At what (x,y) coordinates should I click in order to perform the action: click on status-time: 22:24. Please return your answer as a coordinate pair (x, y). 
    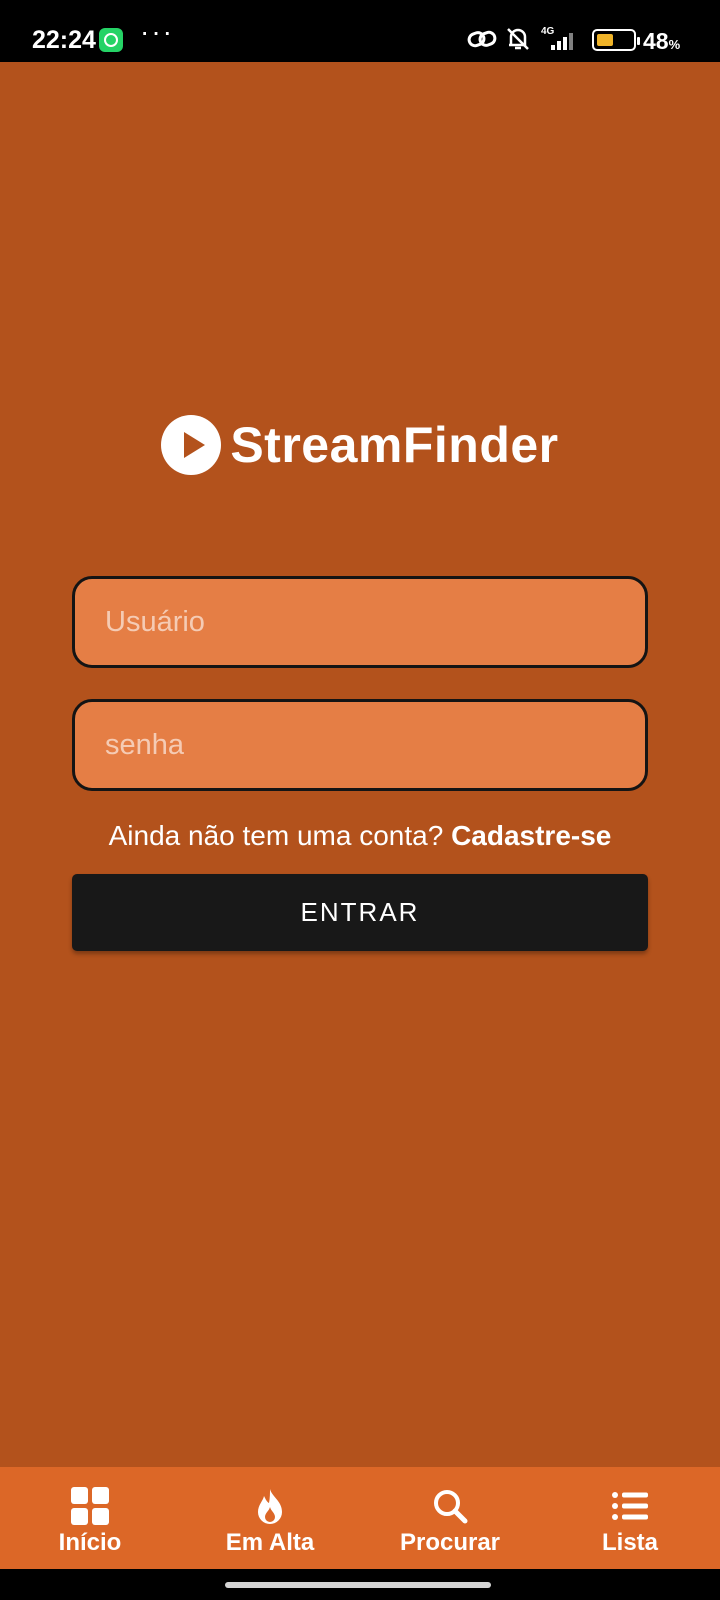
    Looking at the image, I should click on (64, 40).